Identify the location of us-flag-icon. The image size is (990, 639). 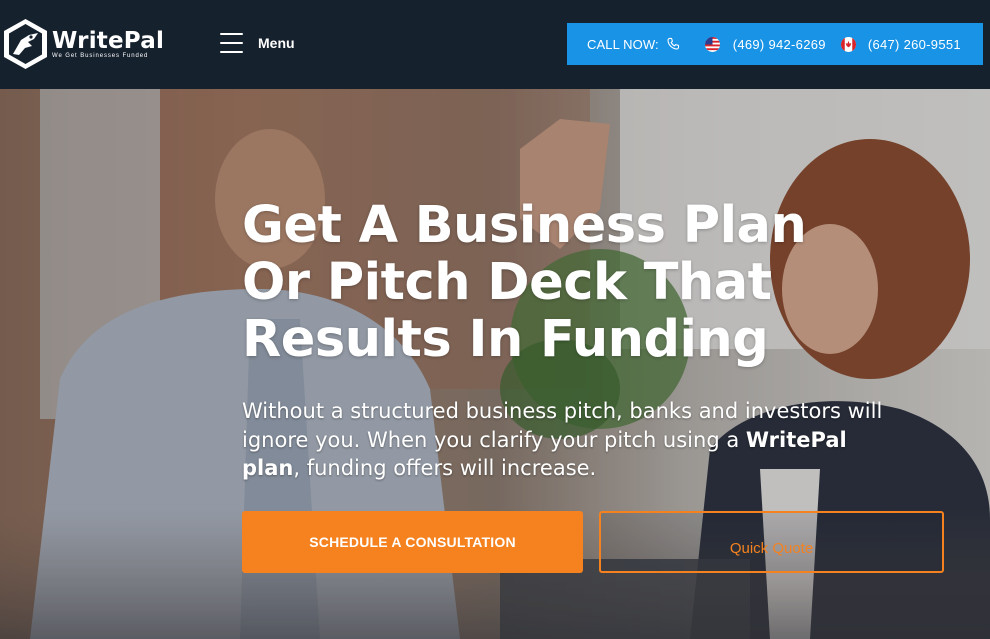
(712, 44).